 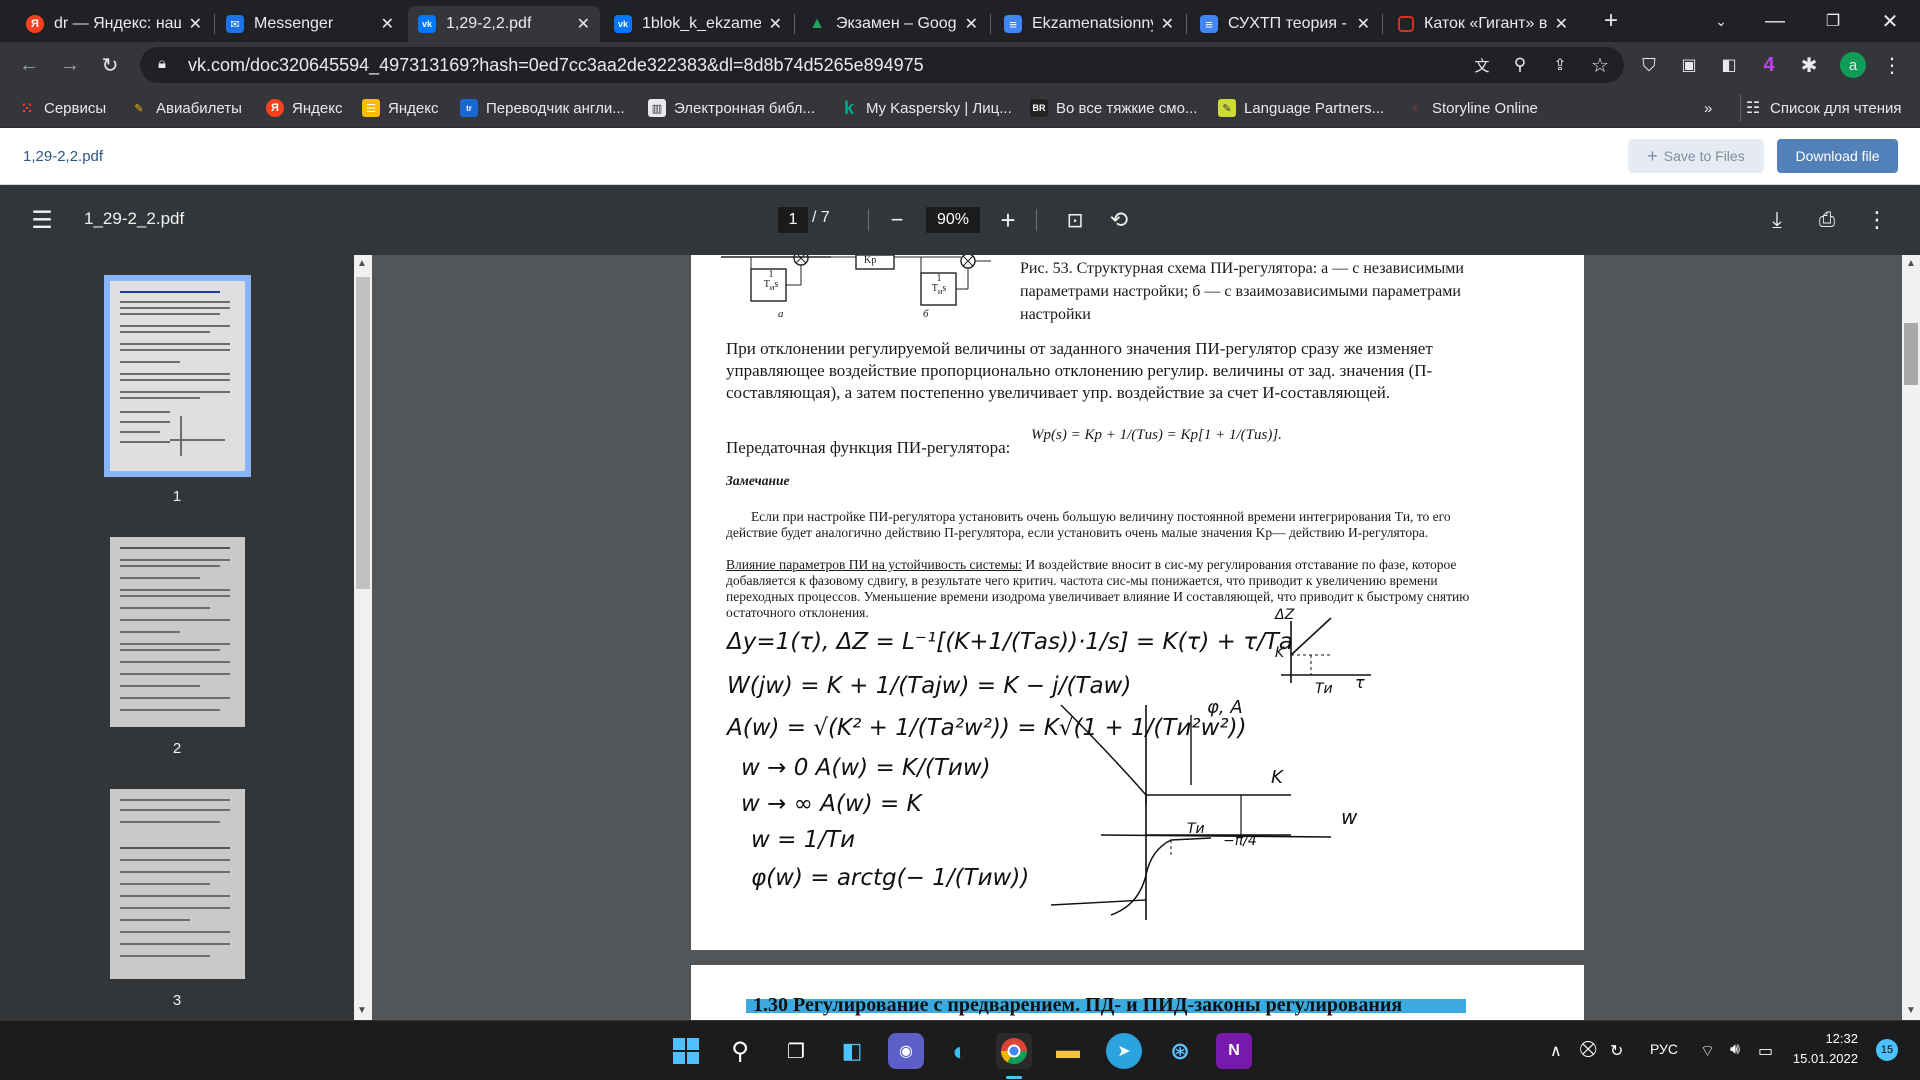 I want to click on share-icon: ⇪, so click(x=1560, y=65).